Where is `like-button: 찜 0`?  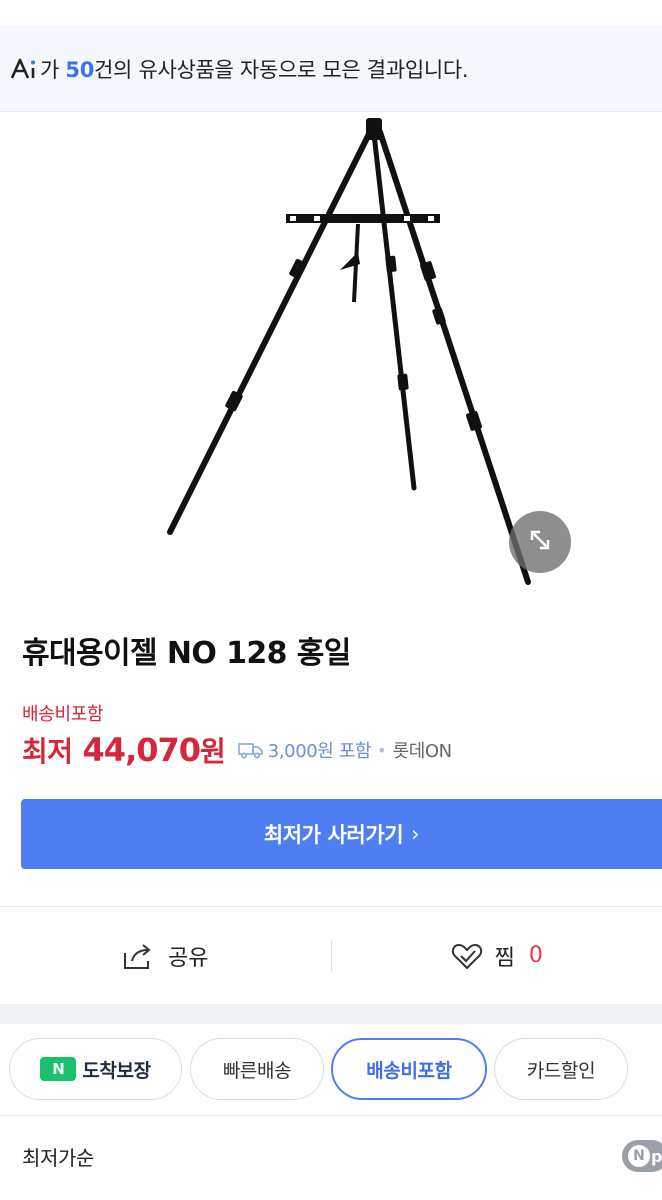 like-button: 찜 0 is located at coordinates (497, 956).